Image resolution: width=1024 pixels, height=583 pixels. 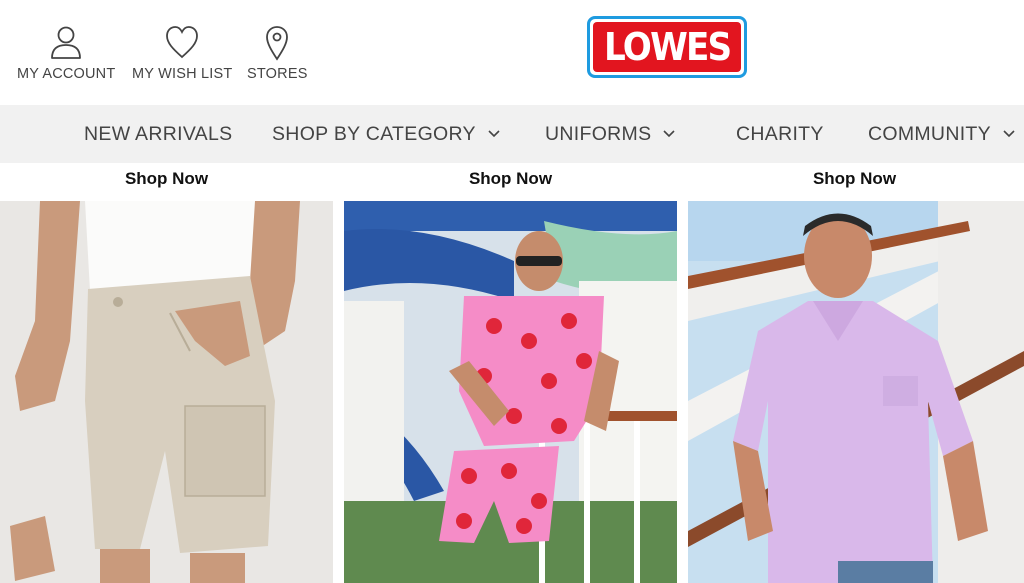 I want to click on logo-badge: LOWES, so click(x=667, y=47).